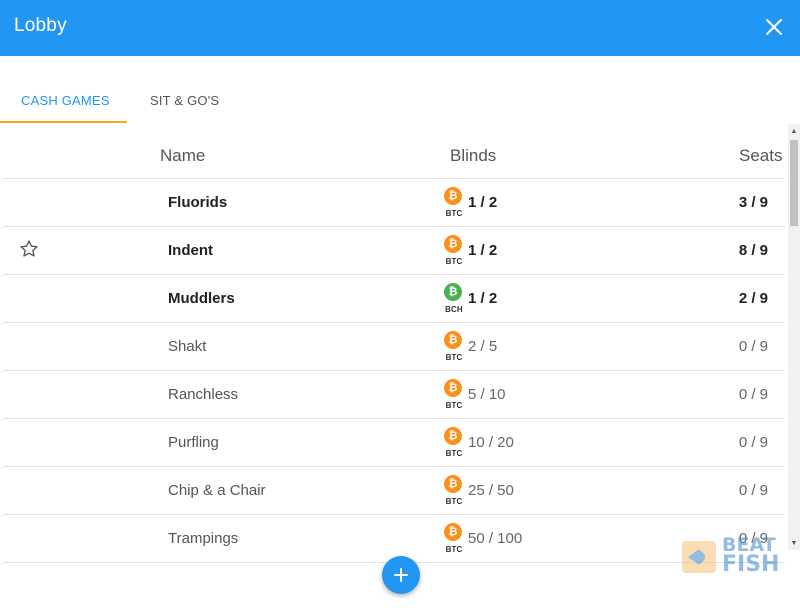 The height and width of the screenshot is (608, 800). What do you see at coordinates (394, 539) in the screenshot?
I see `table-row: Trampings ₿ BTC 50 / 100 0 / 9` at bounding box center [394, 539].